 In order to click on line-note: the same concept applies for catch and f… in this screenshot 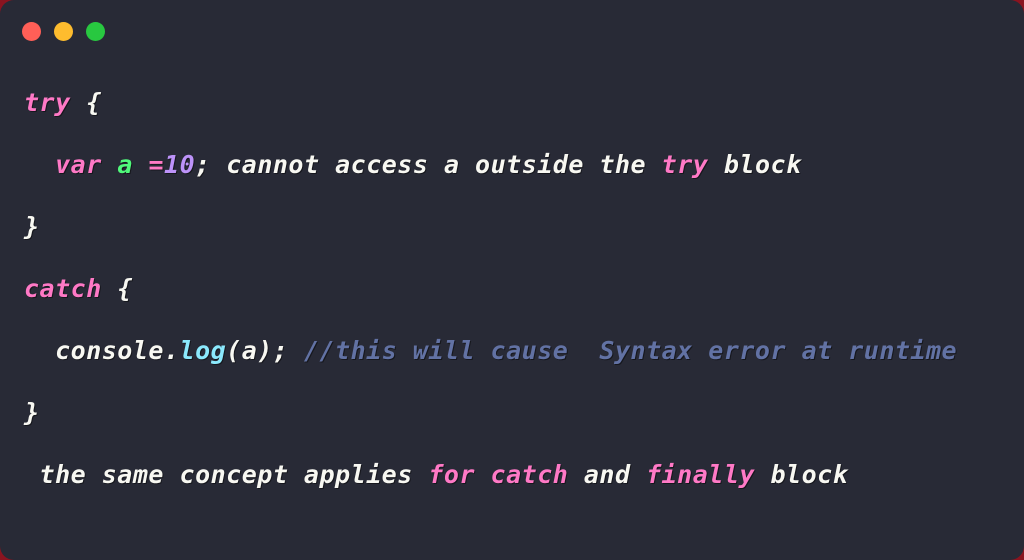, I will do `click(512, 475)`.